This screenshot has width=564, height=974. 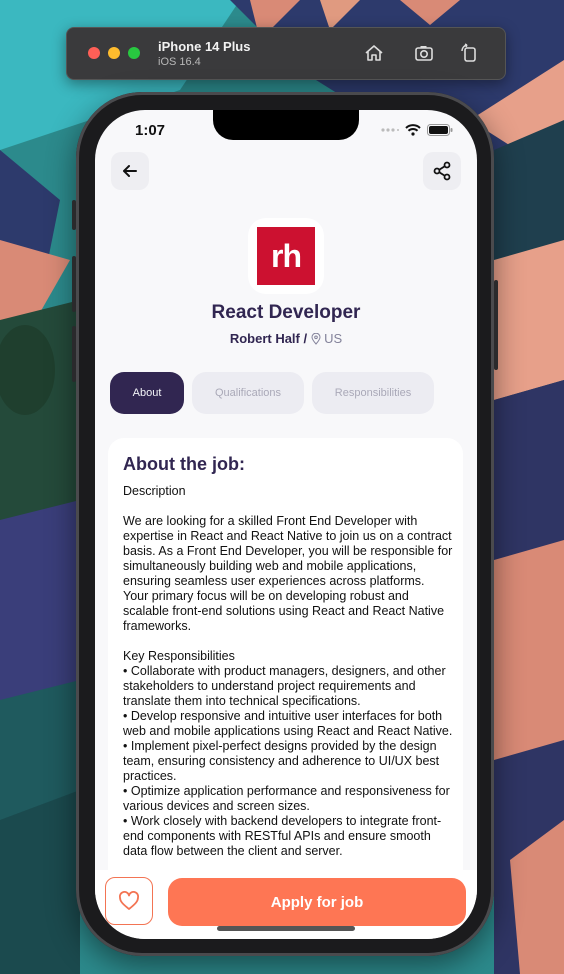 I want to click on home-icon, so click(x=374, y=53).